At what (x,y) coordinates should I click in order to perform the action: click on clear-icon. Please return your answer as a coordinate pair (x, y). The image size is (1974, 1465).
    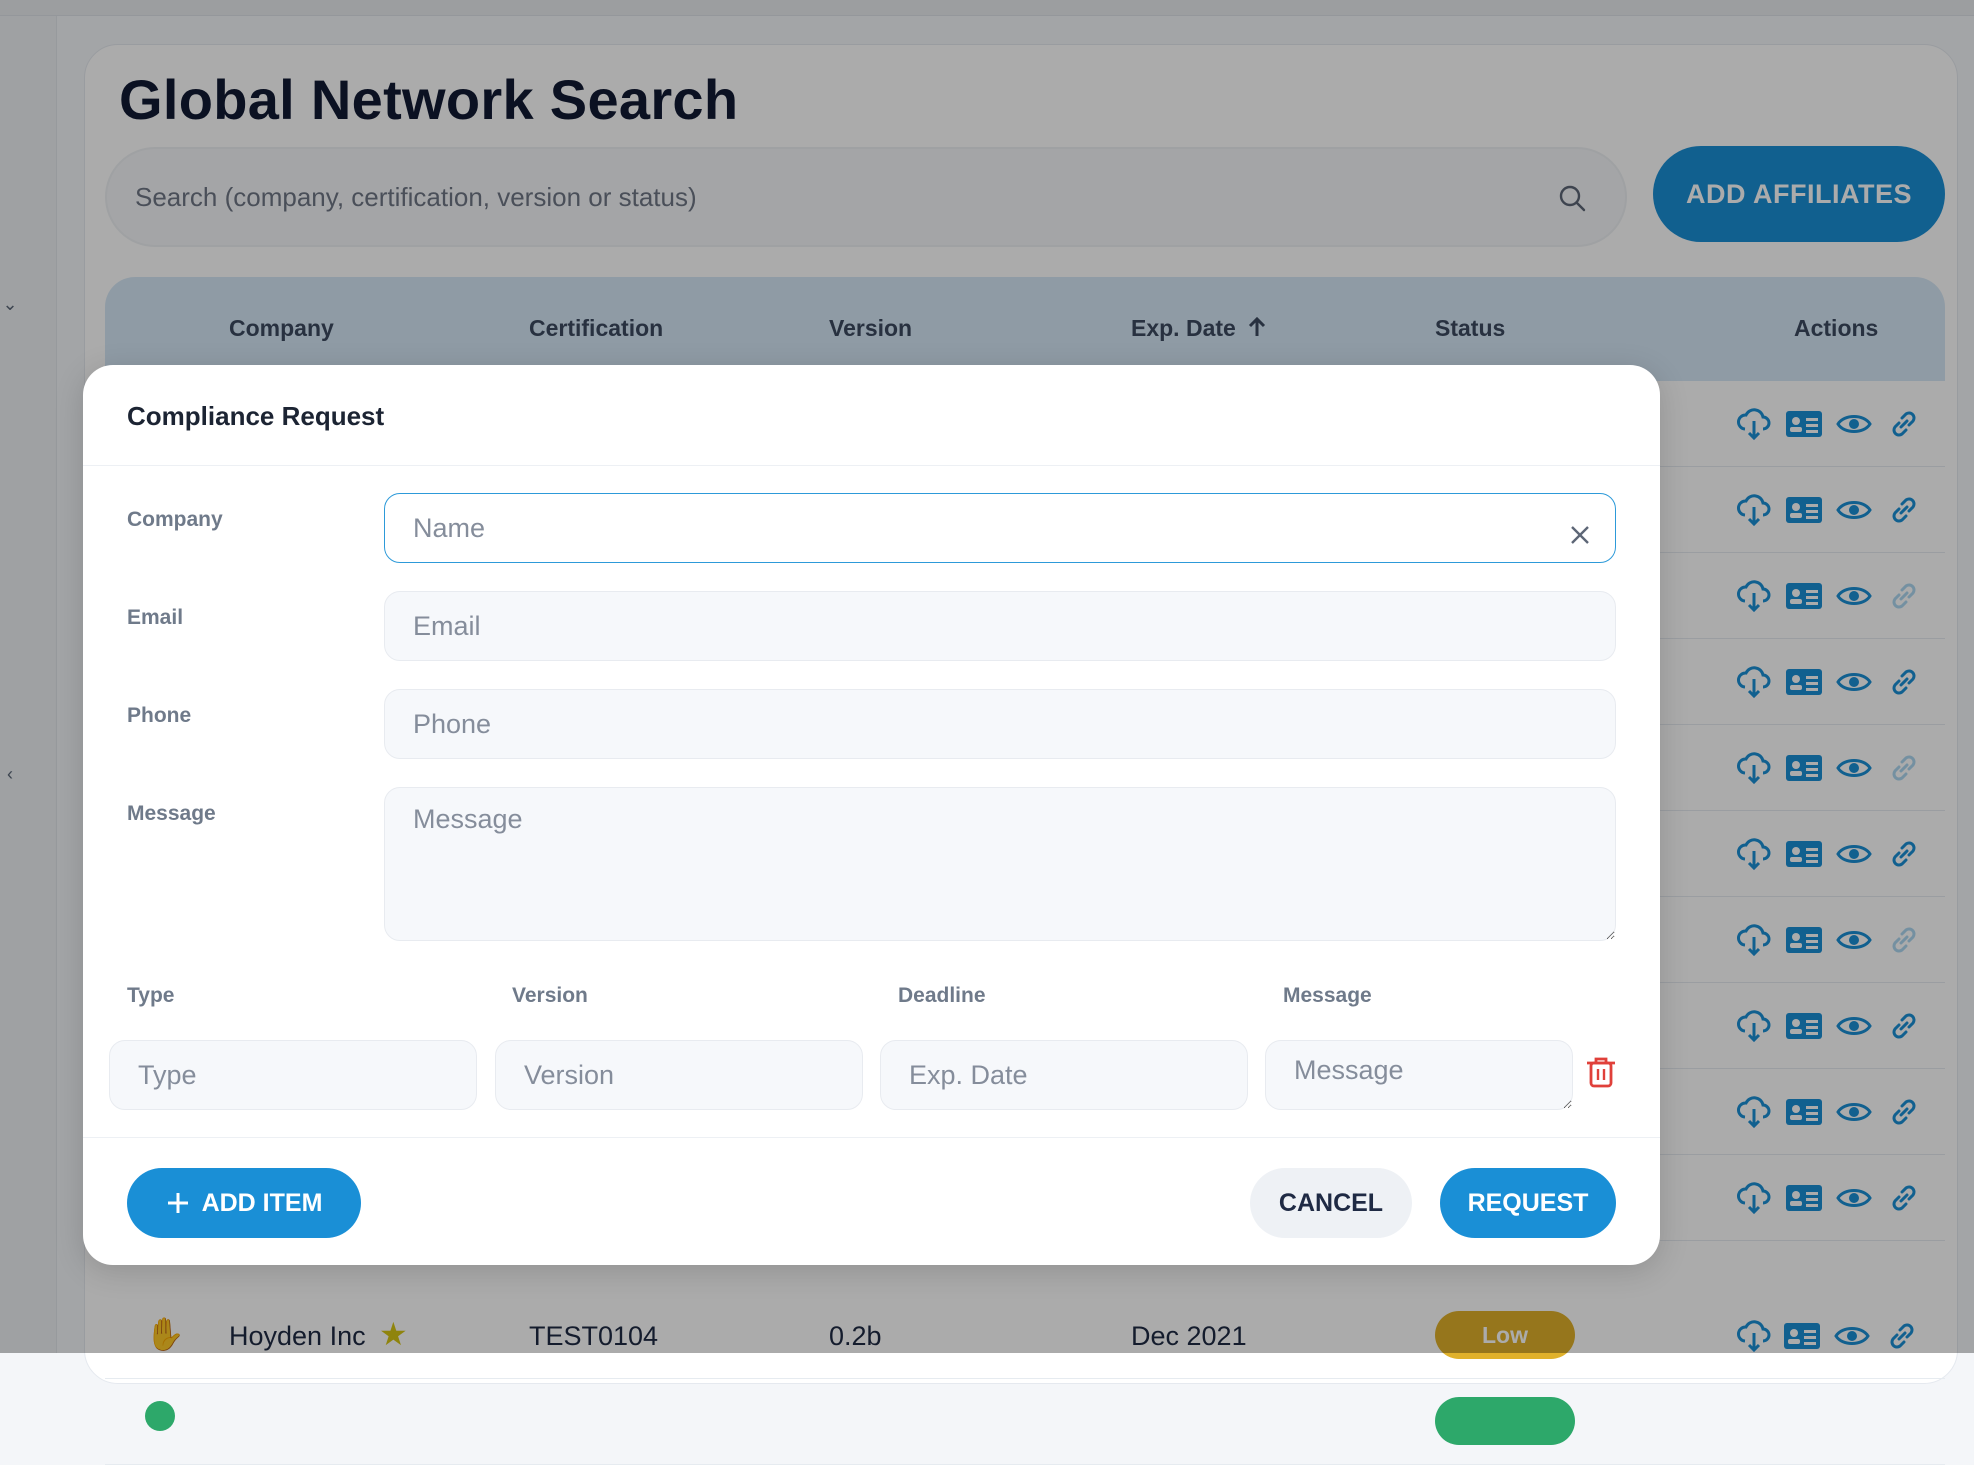
    Looking at the image, I should click on (1580, 535).